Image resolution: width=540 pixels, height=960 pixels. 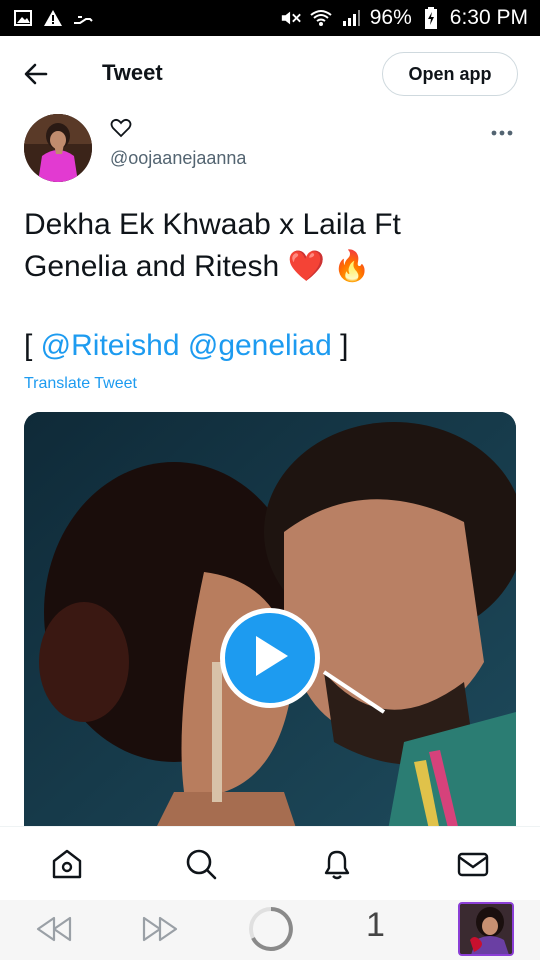 I want to click on tweet-header: Tweet Open app, so click(x=270, y=73).